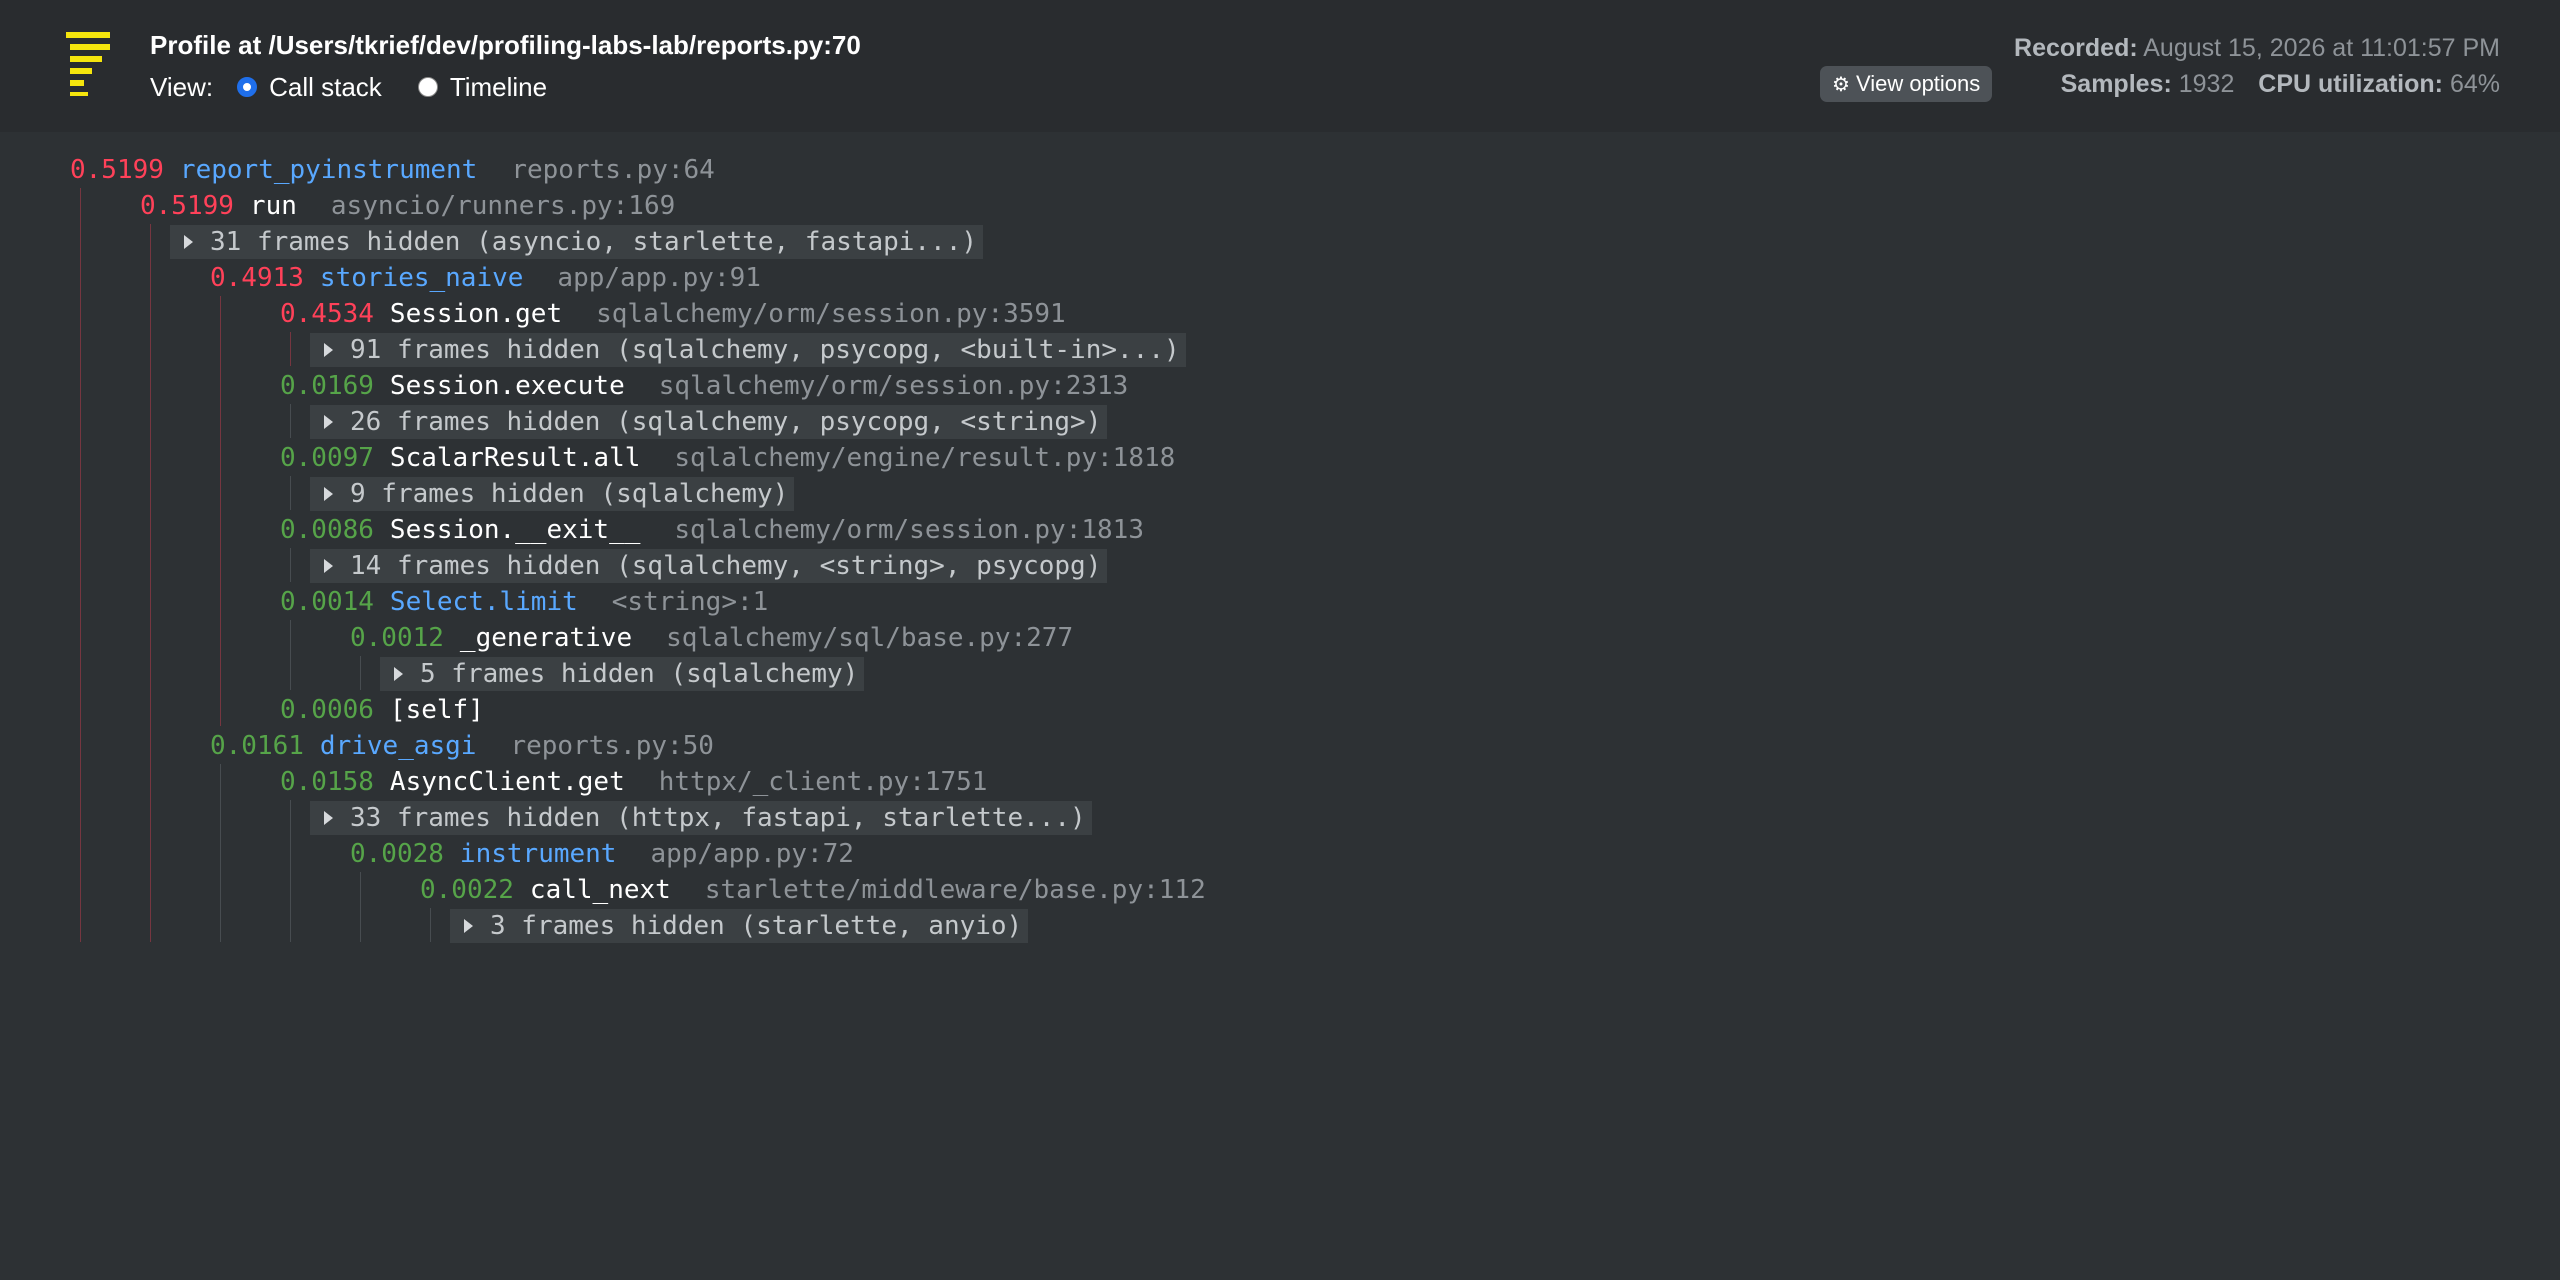 This screenshot has width=2560, height=1280. What do you see at coordinates (476, 314) in the screenshot?
I see `frame-function: Session.get` at bounding box center [476, 314].